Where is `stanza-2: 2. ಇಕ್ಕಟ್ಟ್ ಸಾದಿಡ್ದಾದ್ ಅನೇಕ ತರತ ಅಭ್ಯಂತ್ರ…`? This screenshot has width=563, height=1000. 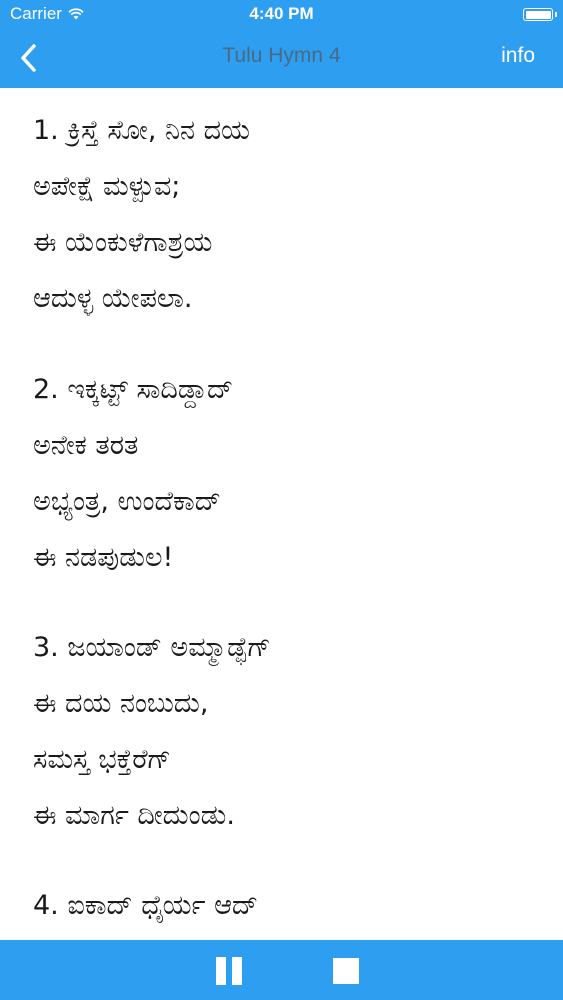 stanza-2: 2. ಇಕ್ಕಟ್ಟ್ ಸಾದಿಡ್ದಾದ್ ಅನೇಕ ತರತ ಅಭ್ಯಂತ್ರ… is located at coordinates (133, 474).